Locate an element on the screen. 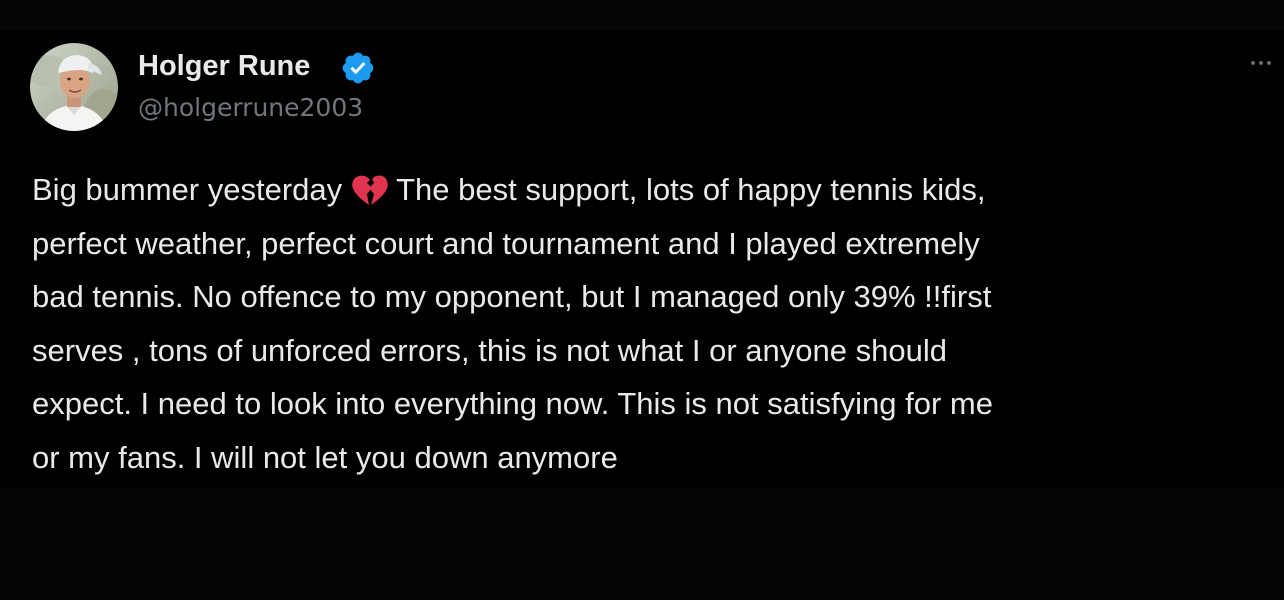 The width and height of the screenshot is (1284, 600). author-avatar is located at coordinates (74, 87).